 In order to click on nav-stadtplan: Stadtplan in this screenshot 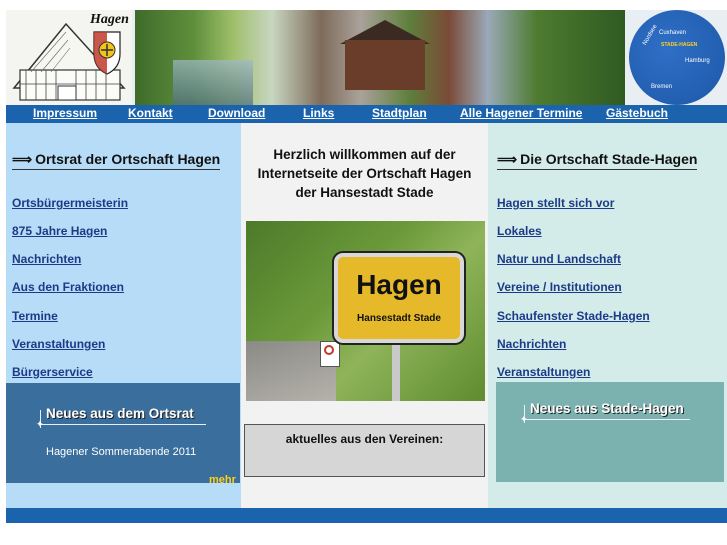, I will do `click(399, 113)`.